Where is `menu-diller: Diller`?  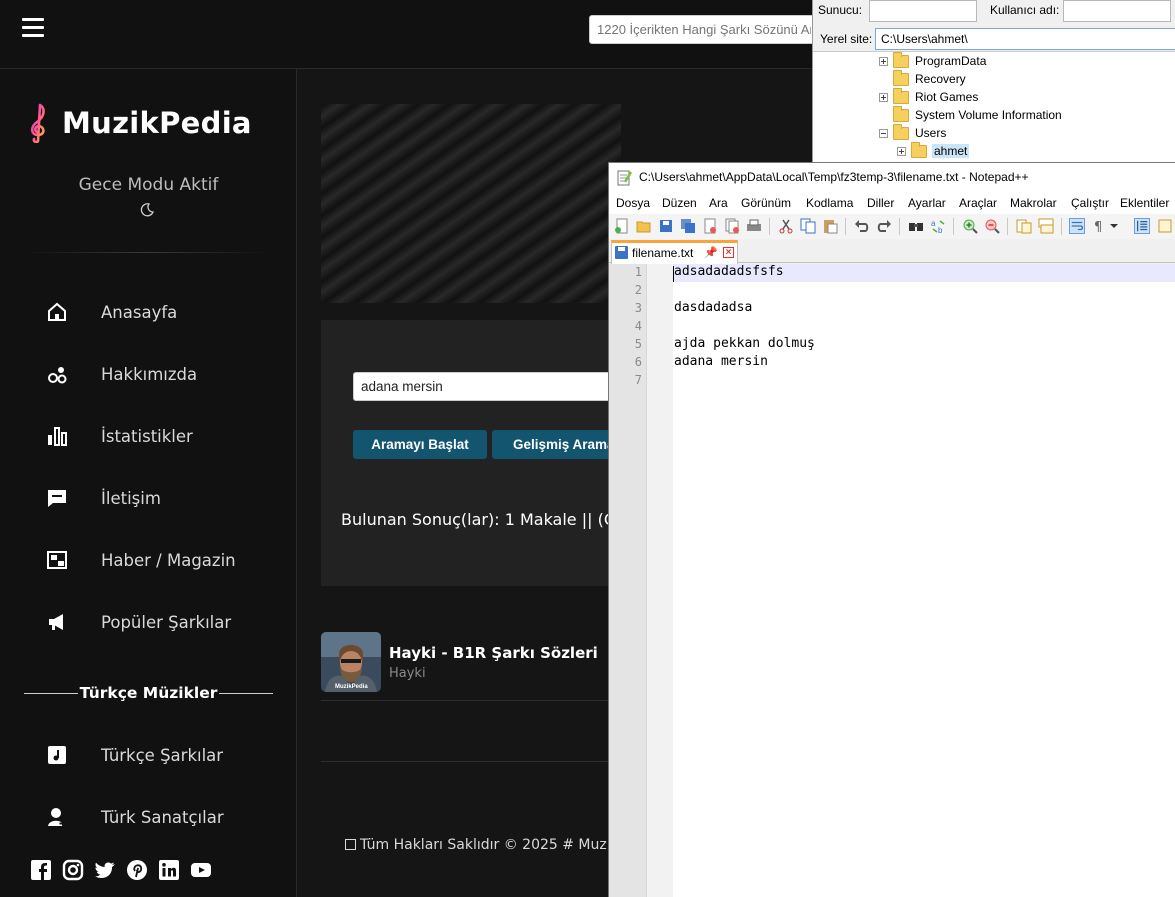
menu-diller: Diller is located at coordinates (880, 203).